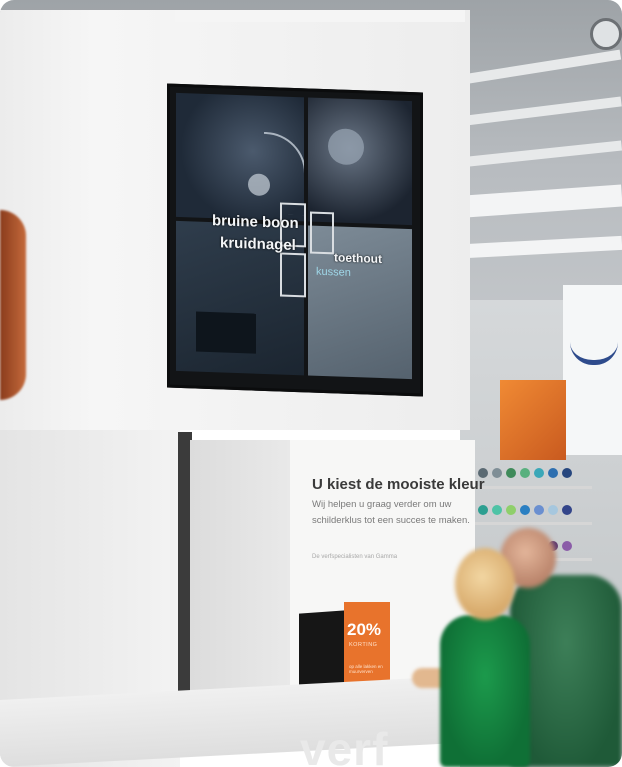 This screenshot has height=767, width=622. What do you see at coordinates (363, 645) in the screenshot?
I see `promo-label: KORTING` at bounding box center [363, 645].